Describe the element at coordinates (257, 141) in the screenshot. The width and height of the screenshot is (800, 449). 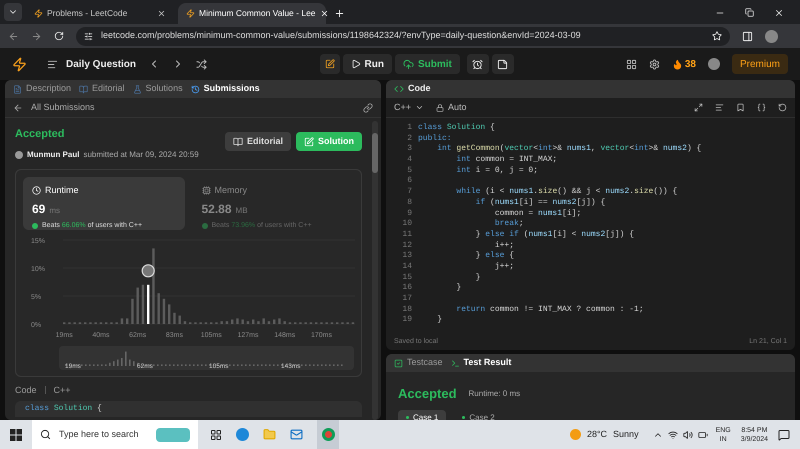
I see `editorial-button: Editorial` at that location.